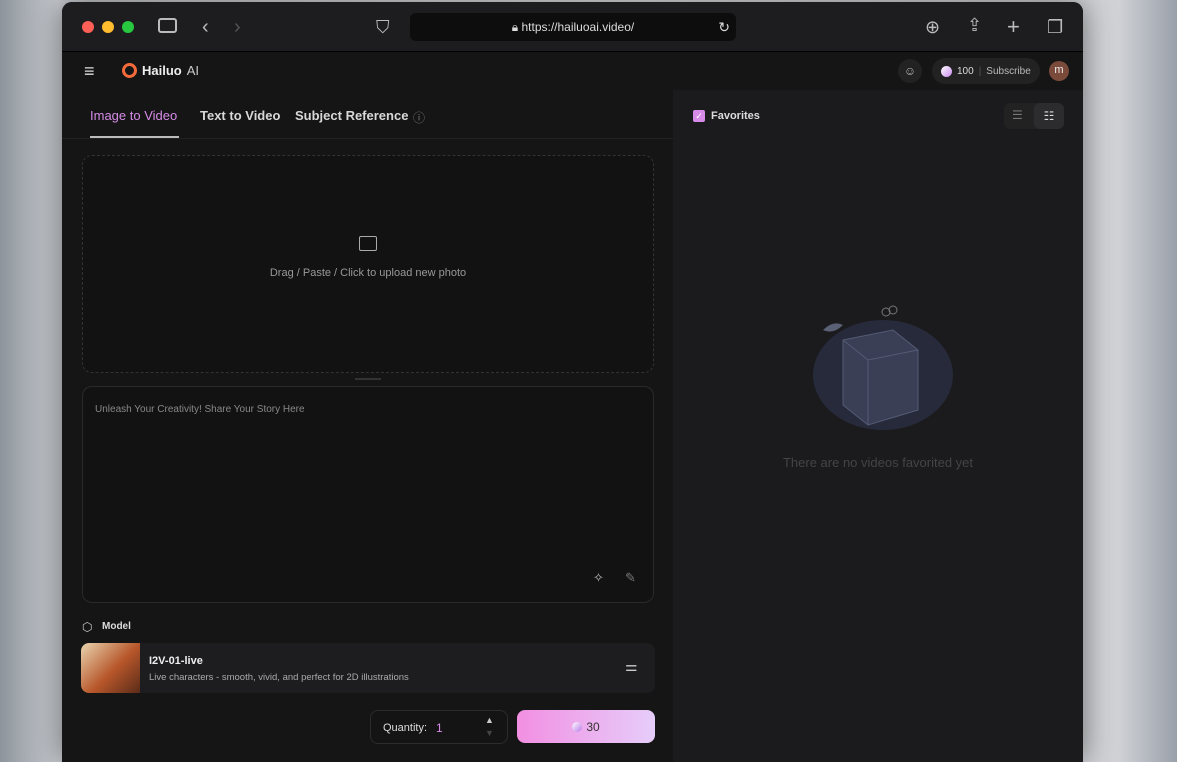  I want to click on upload-area: Drag / Paste / Click to upload new photo, so click(368, 264).